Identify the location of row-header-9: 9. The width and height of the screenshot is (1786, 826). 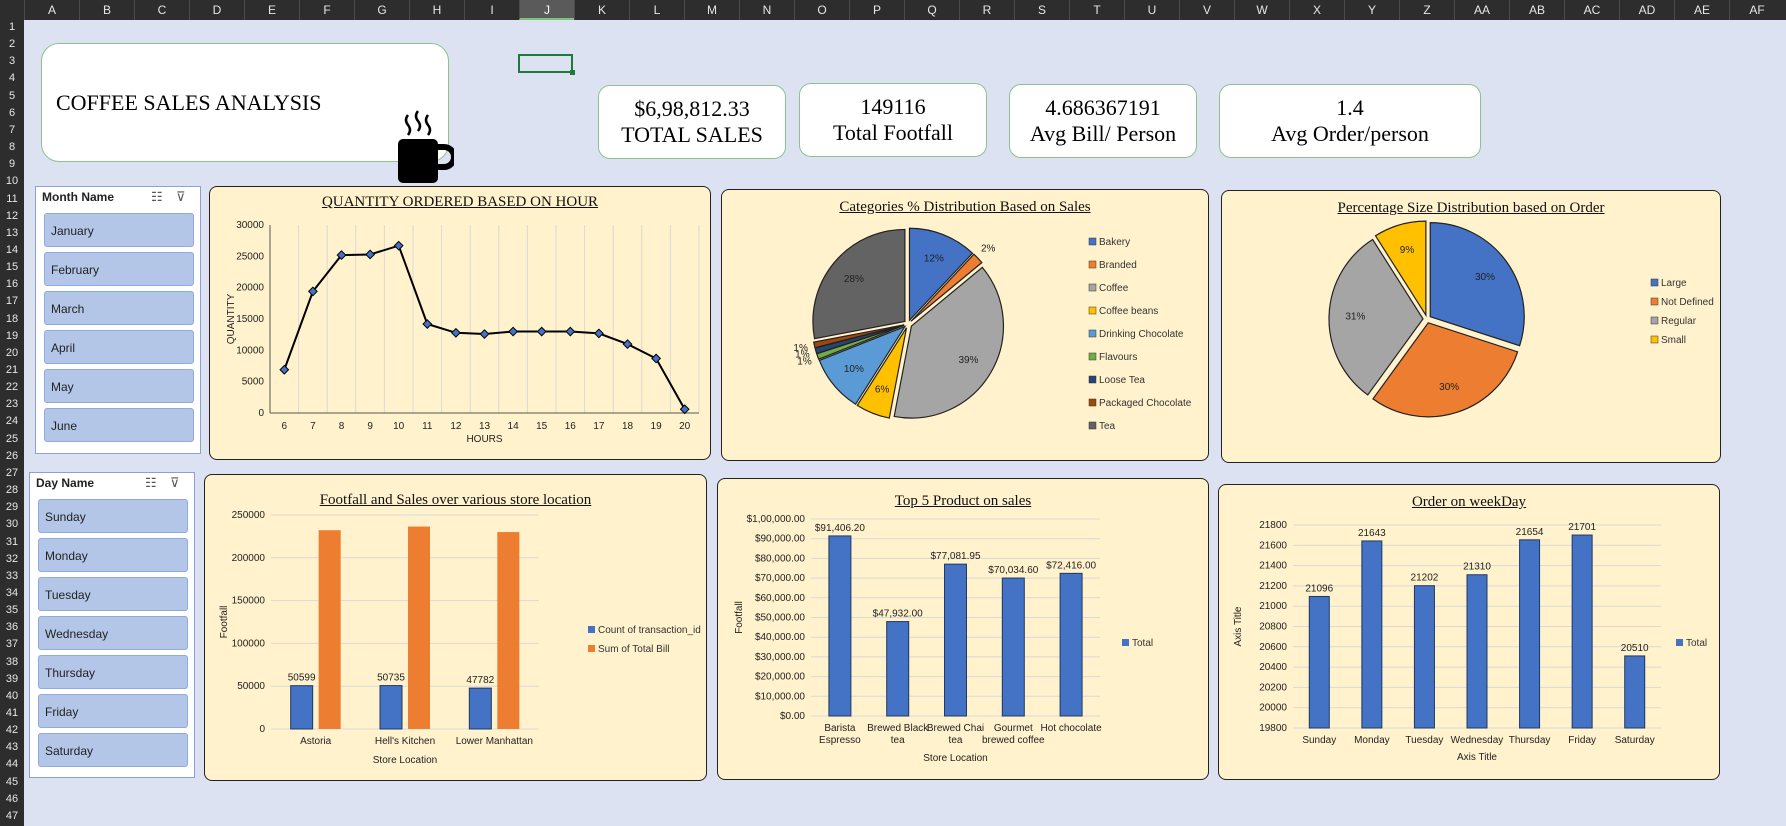
(12, 164).